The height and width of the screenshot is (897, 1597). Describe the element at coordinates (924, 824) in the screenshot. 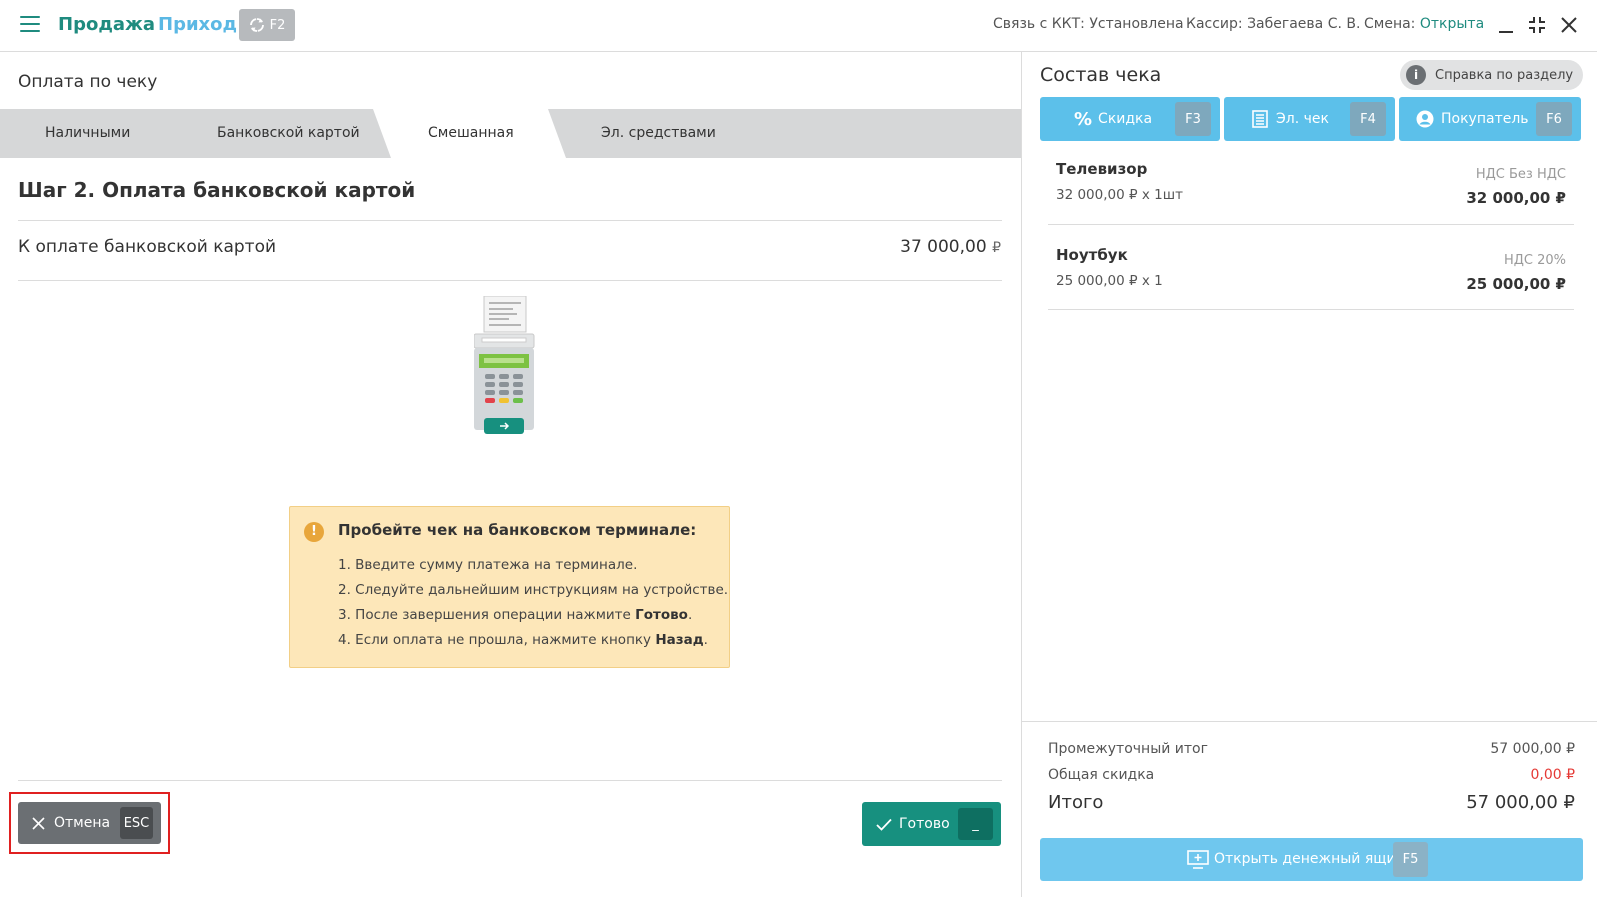

I see `done-label: Готово` at that location.